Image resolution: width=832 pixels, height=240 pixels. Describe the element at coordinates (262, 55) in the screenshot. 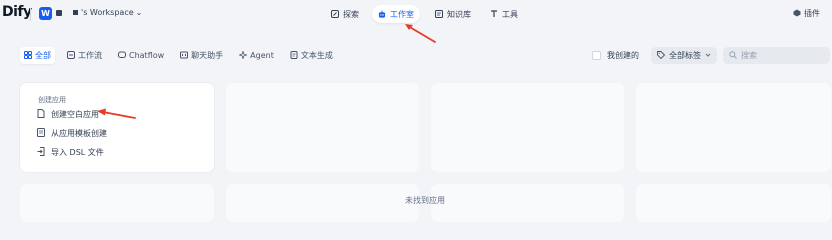

I see `tab-agent-label: Agent` at that location.